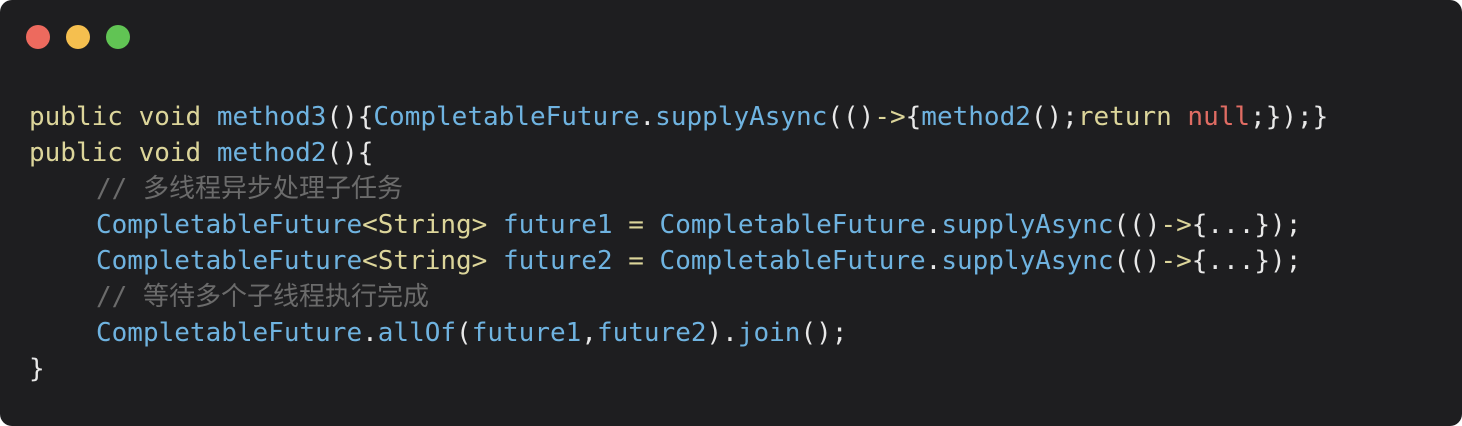 The image size is (1462, 426). I want to click on code-token-punct: ,, so click(589, 333).